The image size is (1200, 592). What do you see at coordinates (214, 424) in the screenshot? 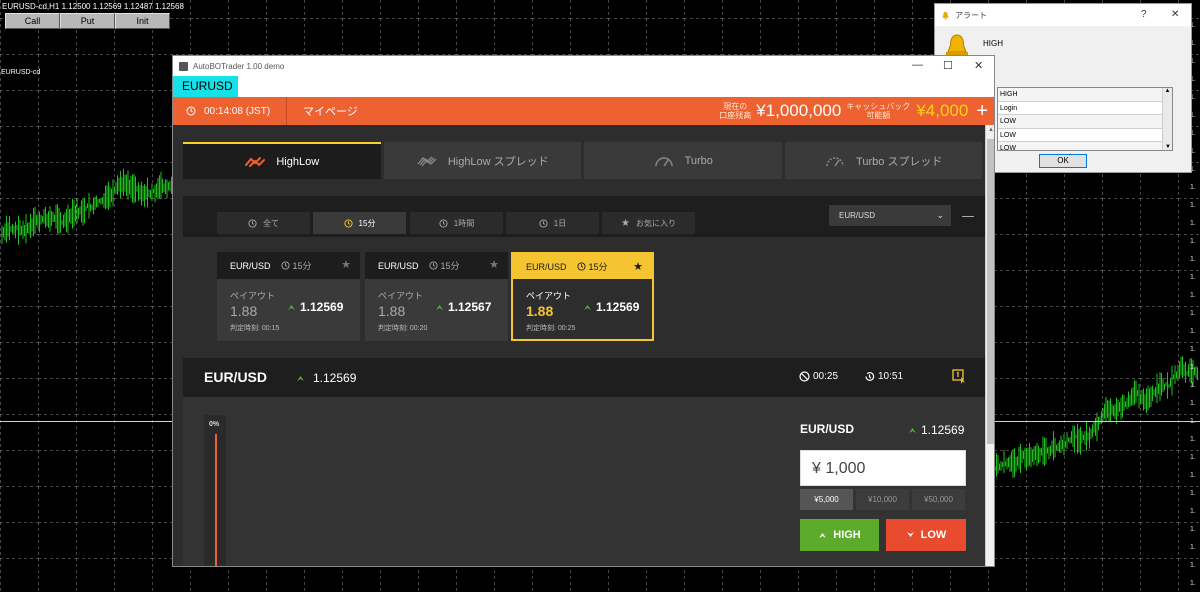
I see `percent-label: 0%` at bounding box center [214, 424].